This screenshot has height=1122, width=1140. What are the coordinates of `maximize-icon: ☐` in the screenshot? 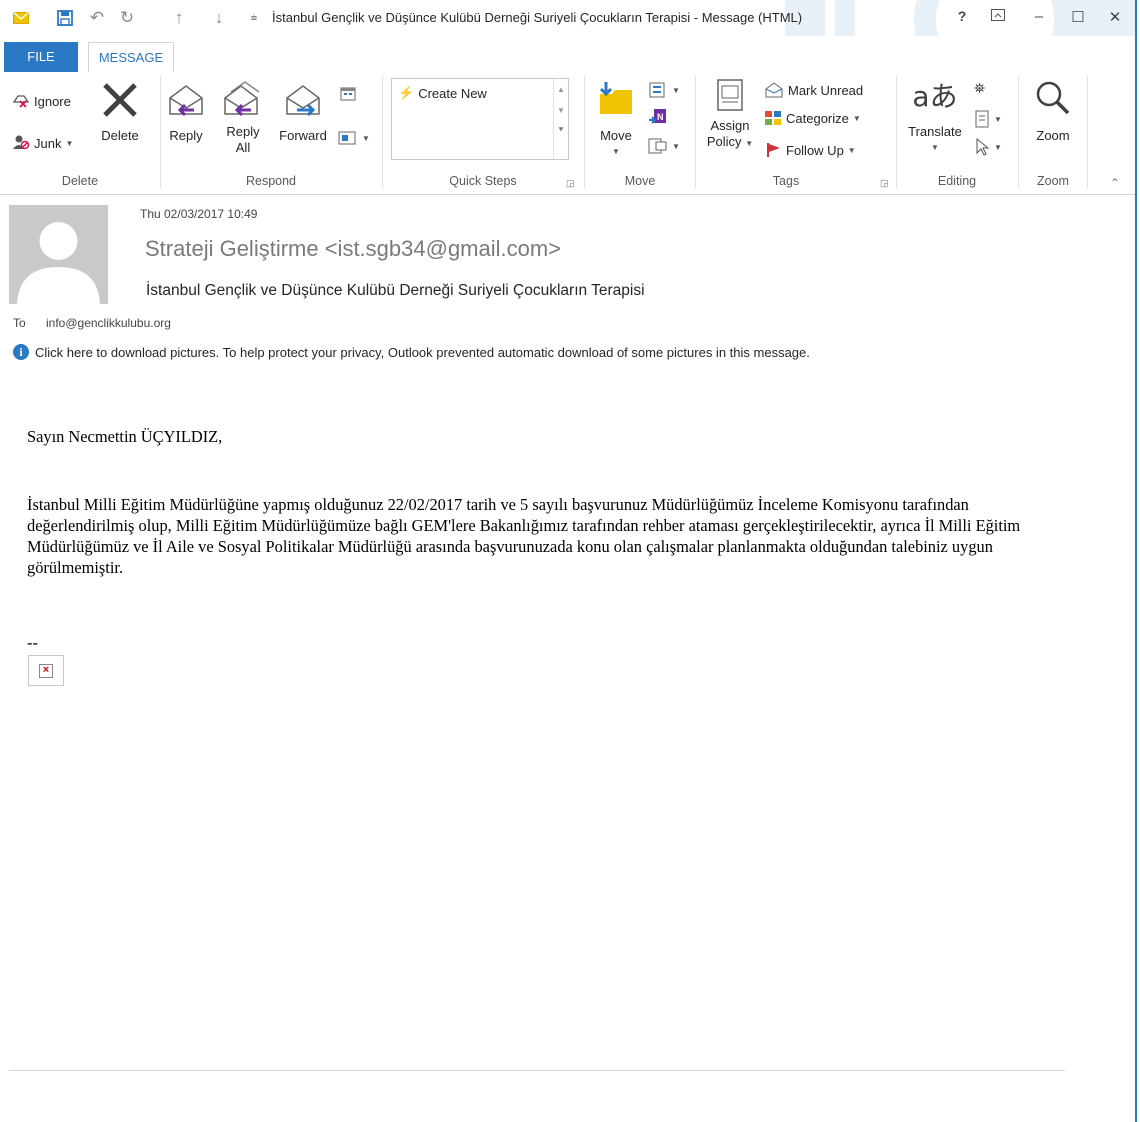 It's located at (1078, 17).